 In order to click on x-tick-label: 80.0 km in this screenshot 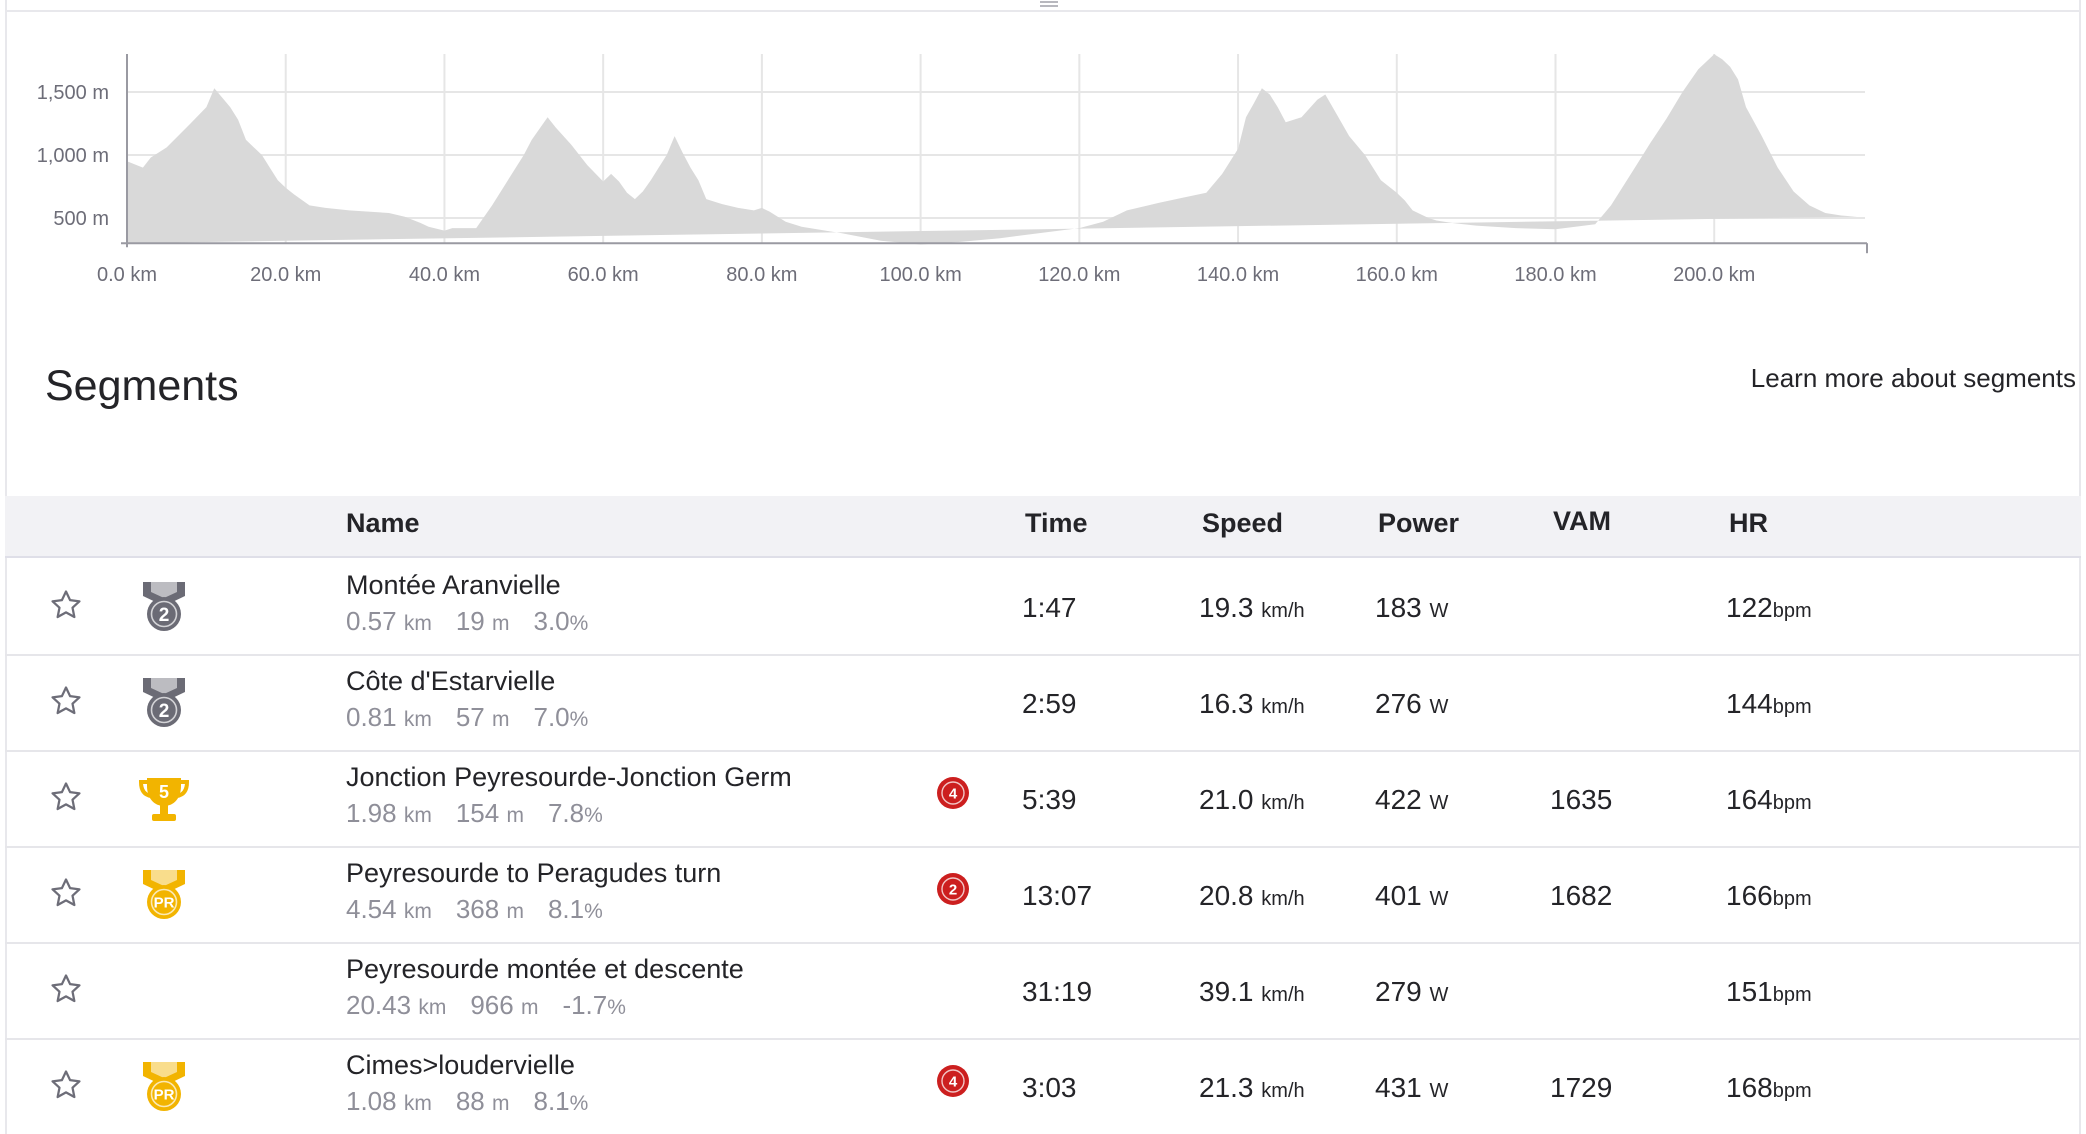, I will do `click(761, 275)`.